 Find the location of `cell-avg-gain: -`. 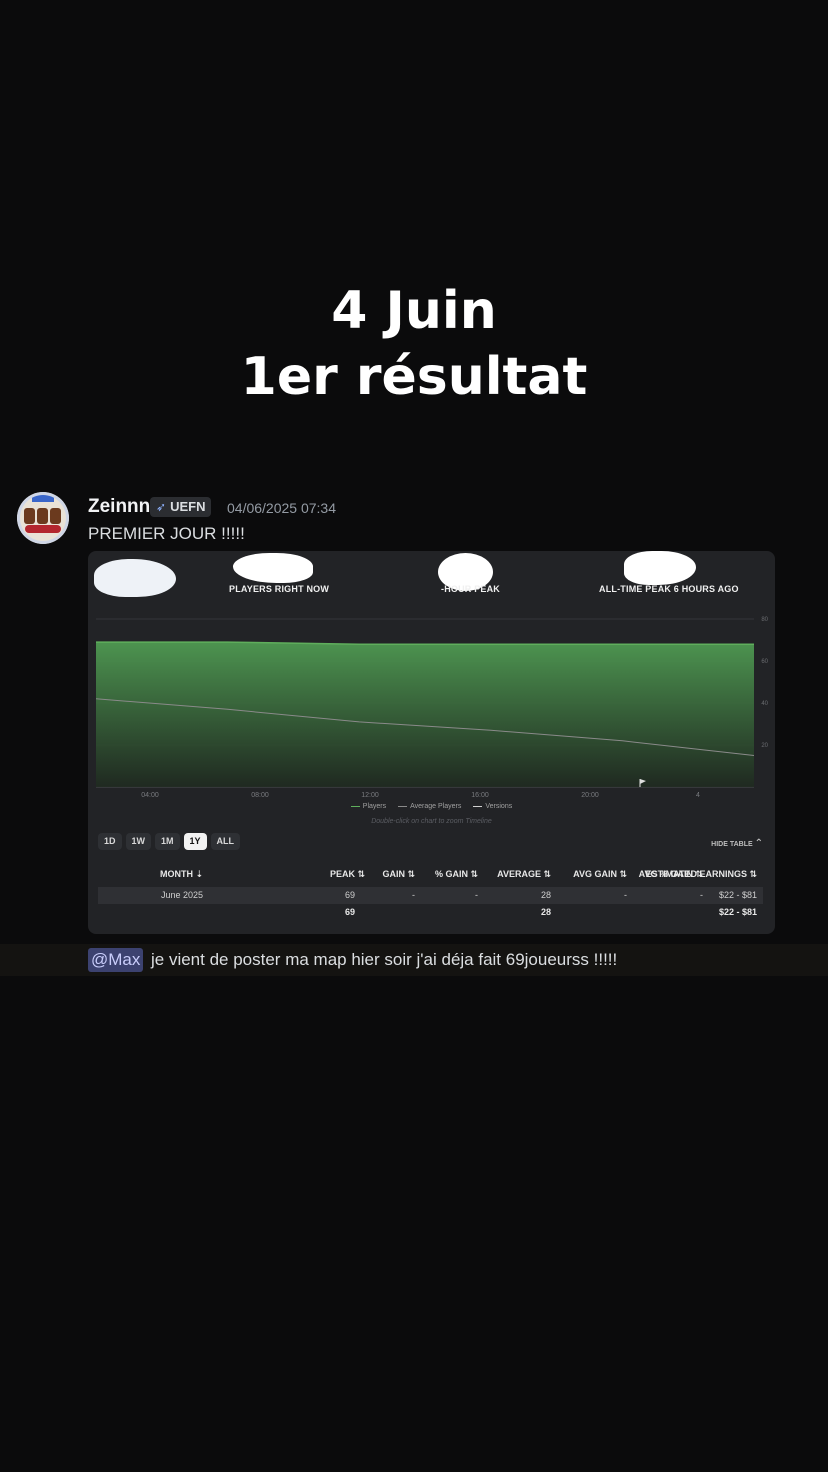

cell-avg-gain: - is located at coordinates (625, 895).